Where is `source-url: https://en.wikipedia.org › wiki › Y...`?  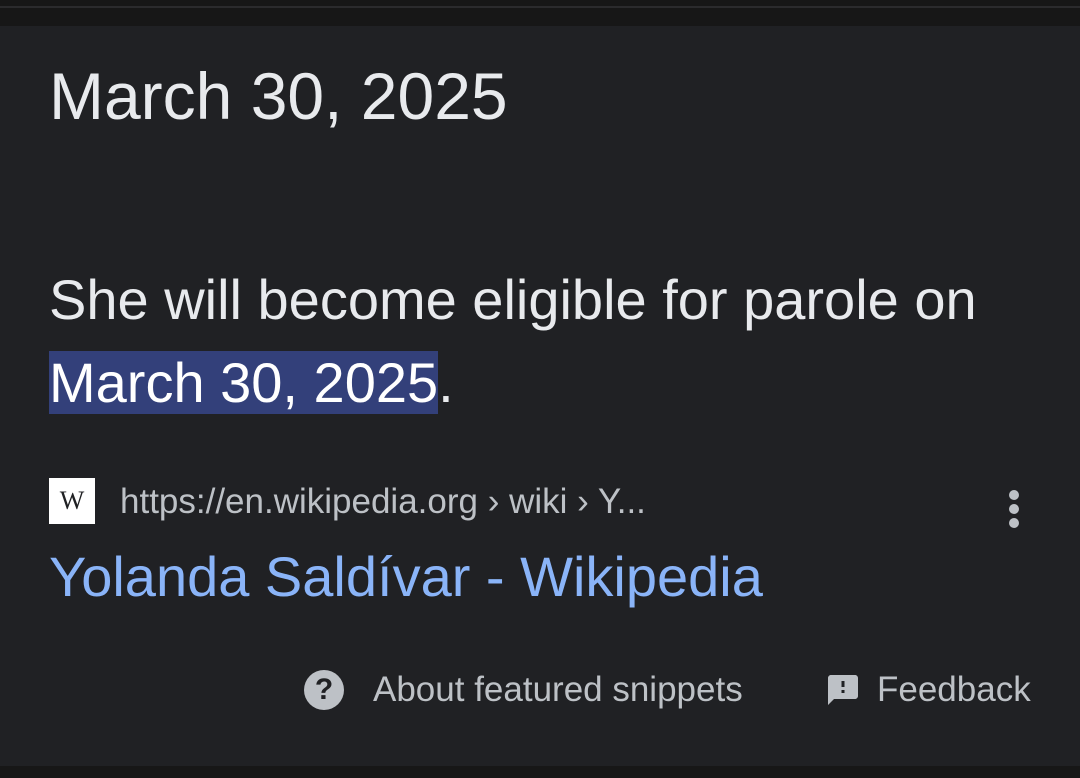 source-url: https://en.wikipedia.org › wiki › Y... is located at coordinates (383, 502).